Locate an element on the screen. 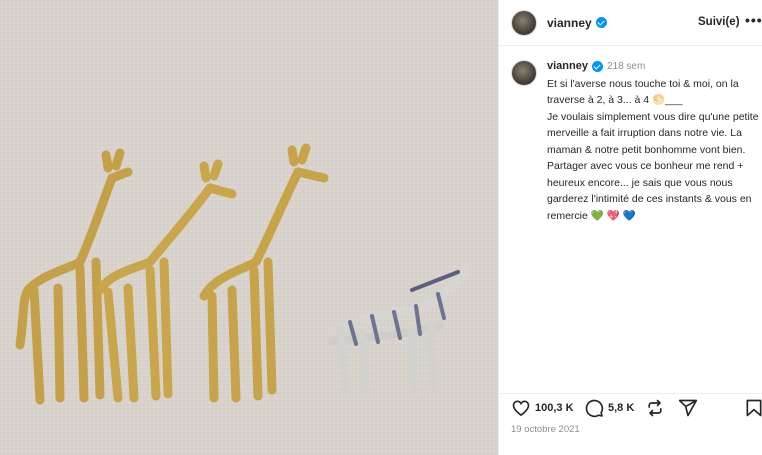 The width and height of the screenshot is (762, 455). comment-action: 5,8 K is located at coordinates (609, 408).